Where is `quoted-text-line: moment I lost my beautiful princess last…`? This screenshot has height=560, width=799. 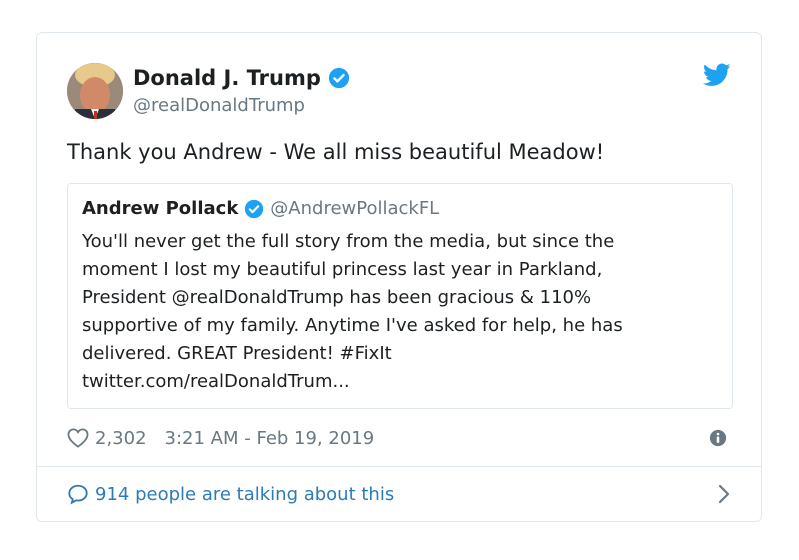
quoted-text-line: moment I lost my beautiful princess last… is located at coordinates (342, 269).